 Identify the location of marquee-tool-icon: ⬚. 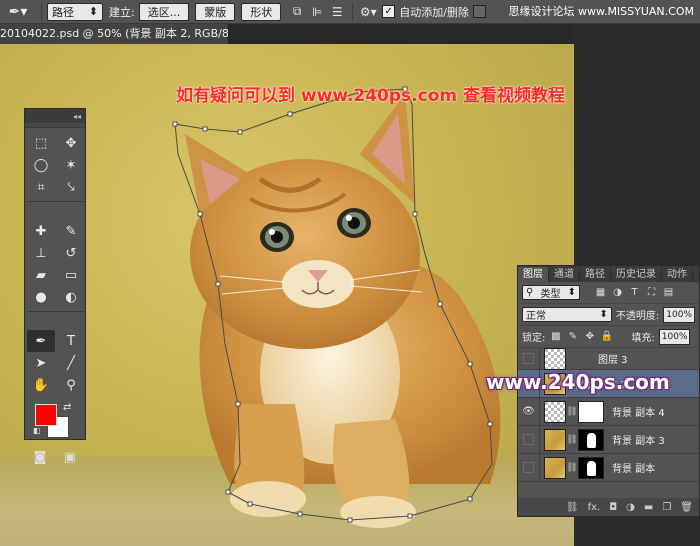
(41, 143).